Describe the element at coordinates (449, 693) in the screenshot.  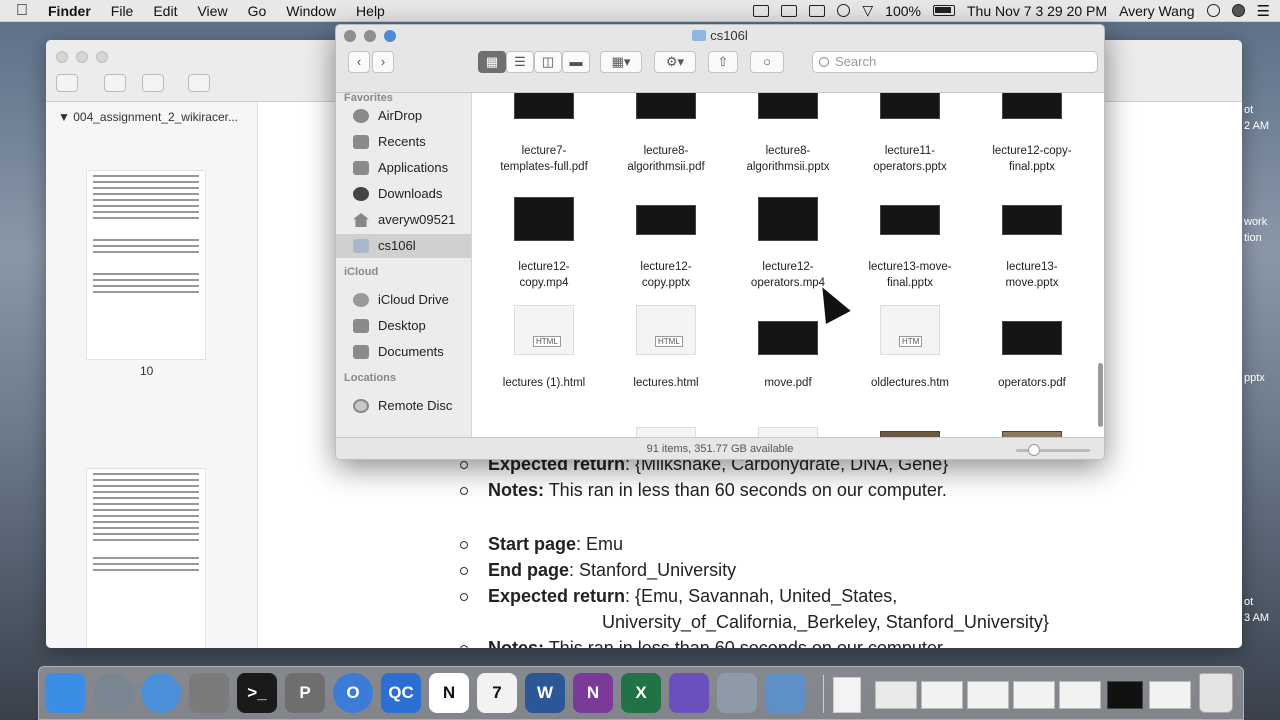
I see `dock-notion-icon: N` at that location.